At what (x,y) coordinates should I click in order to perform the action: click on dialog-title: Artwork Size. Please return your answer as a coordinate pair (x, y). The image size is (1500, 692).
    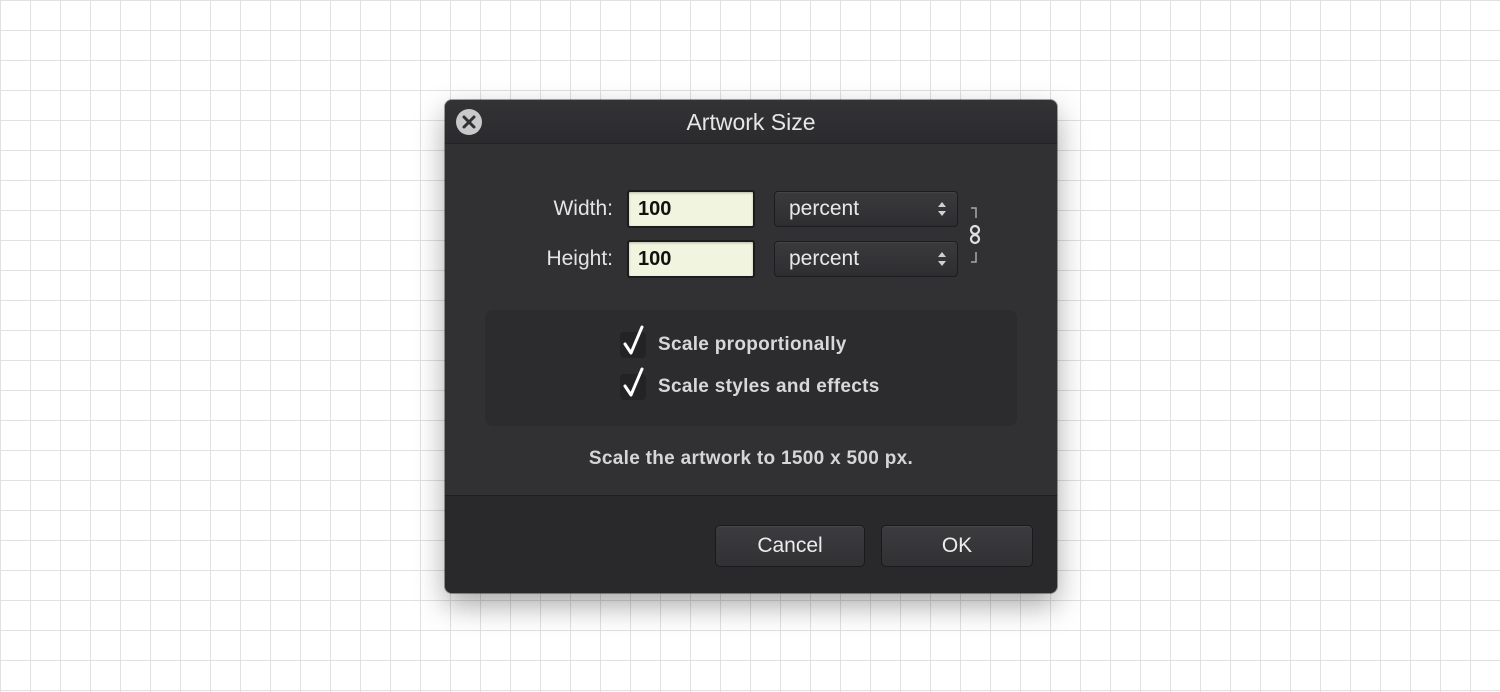
    Looking at the image, I should click on (751, 122).